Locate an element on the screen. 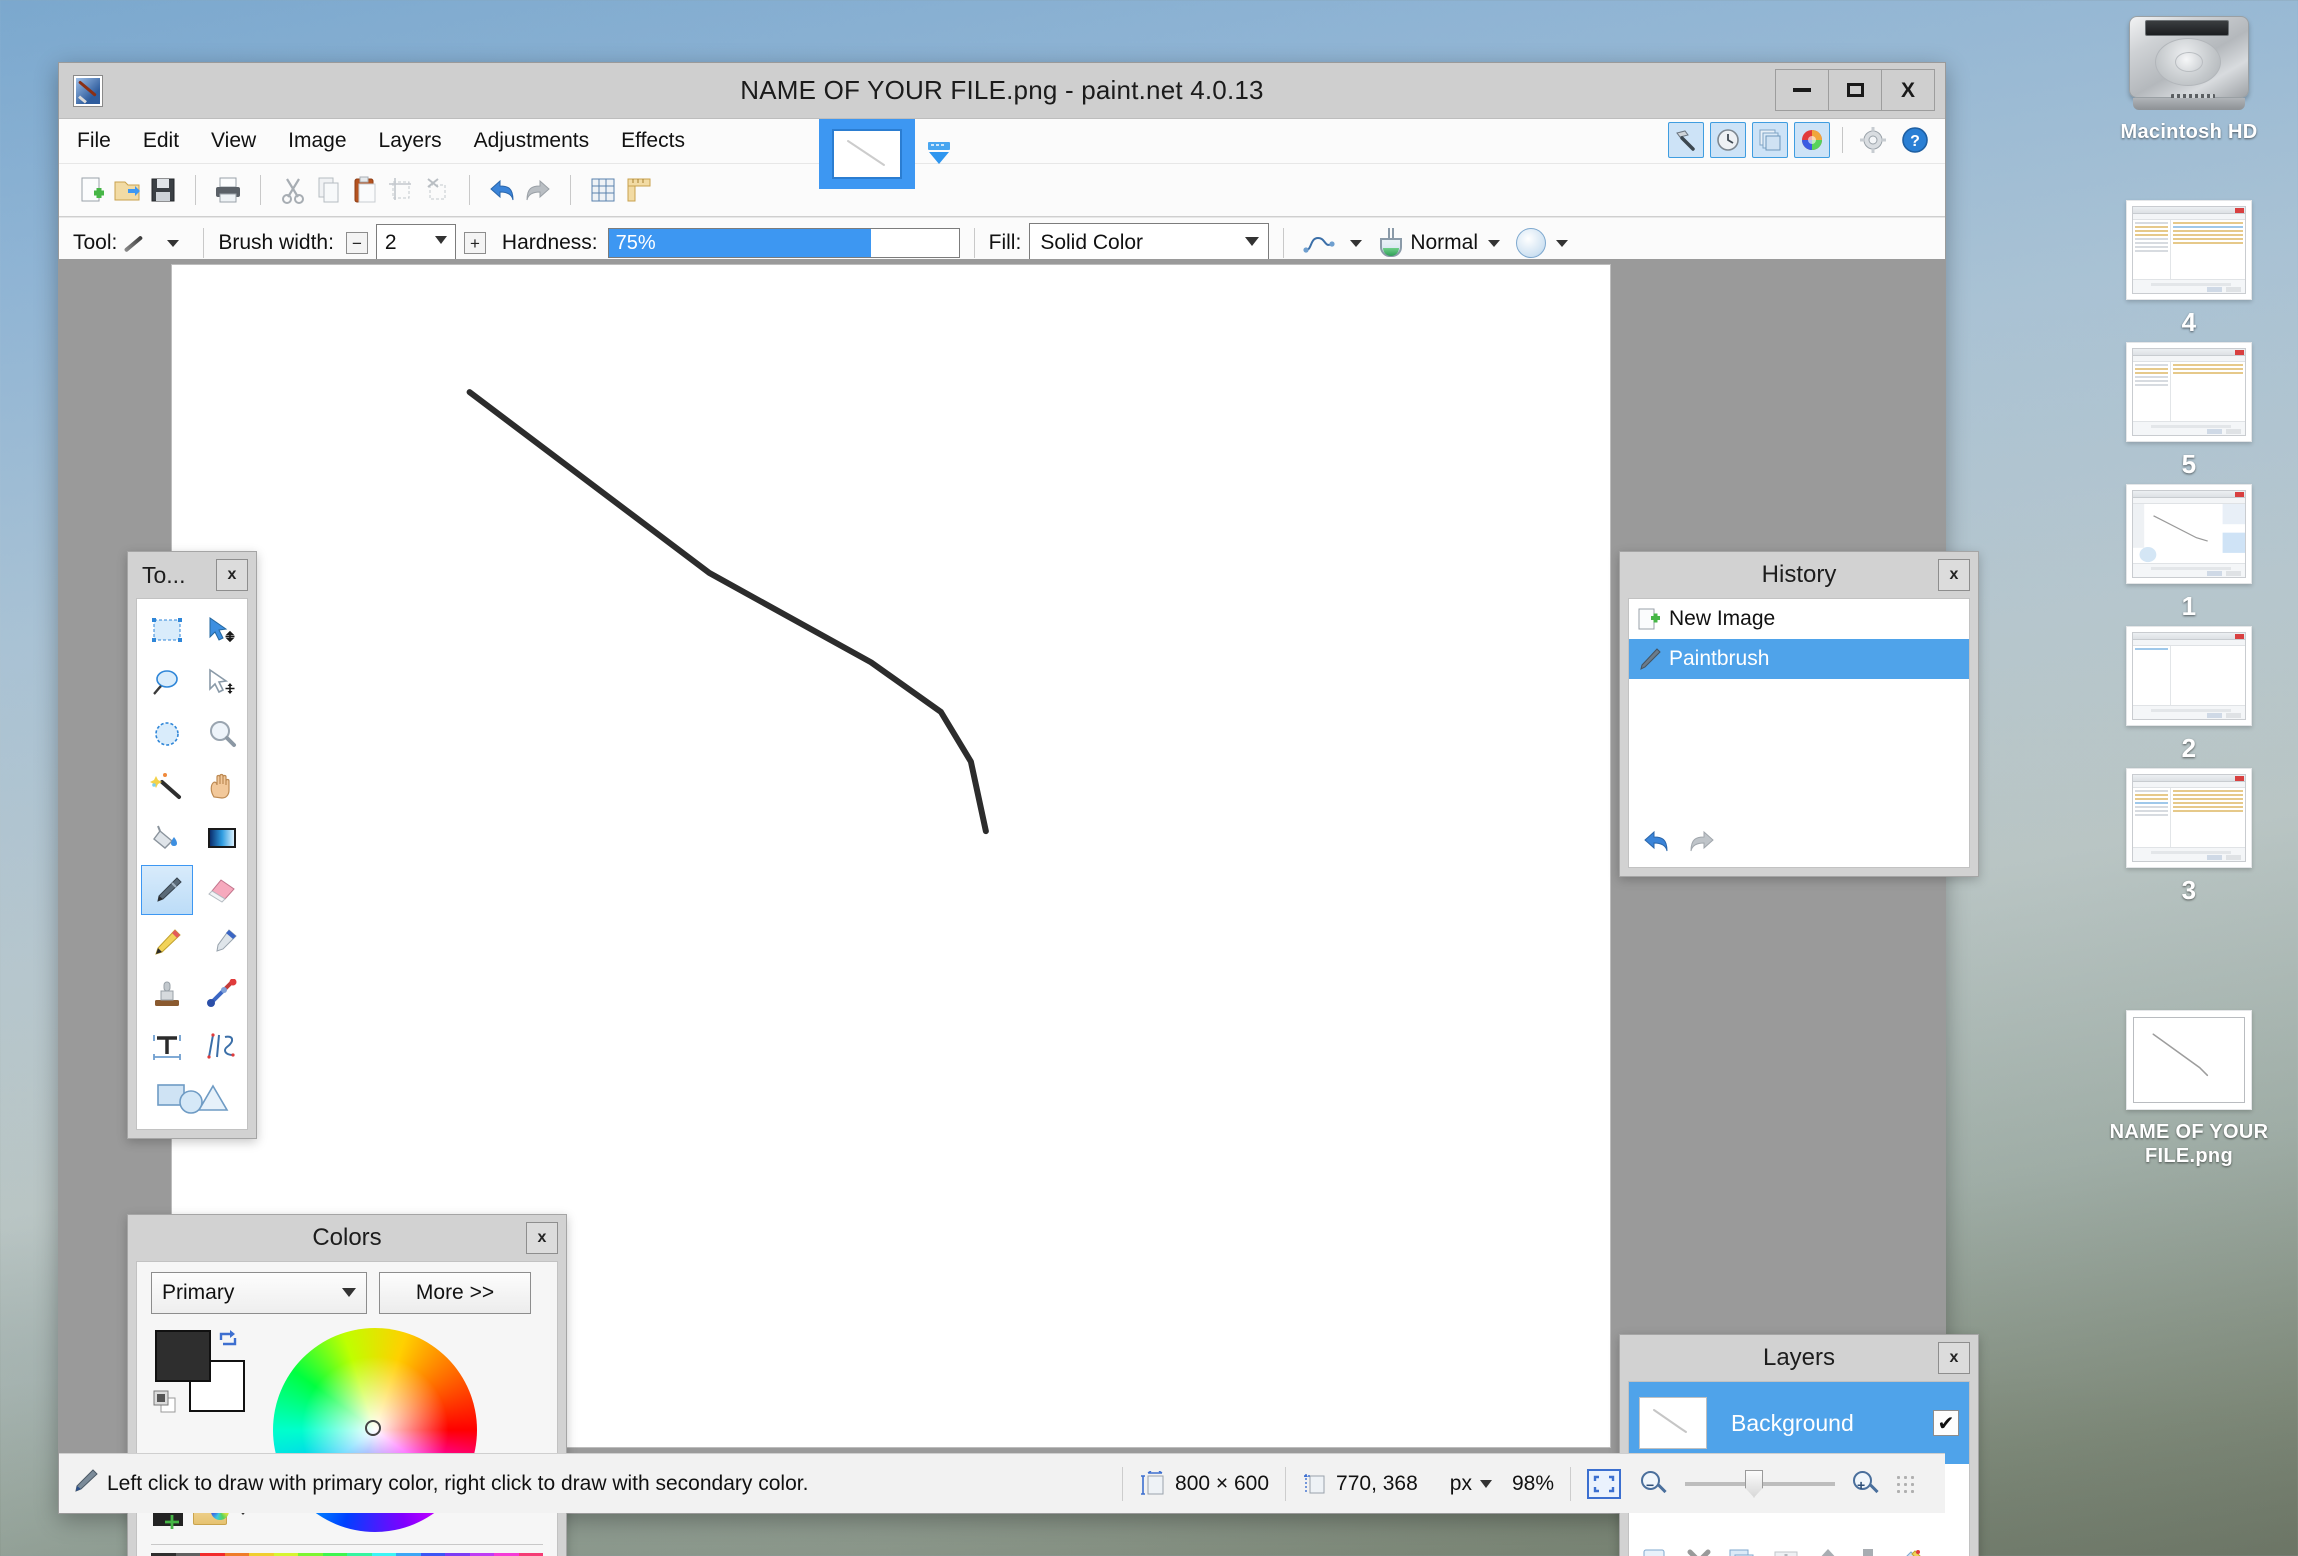 Image resolution: width=2298 pixels, height=1556 pixels. pencil-tool is located at coordinates (167, 942).